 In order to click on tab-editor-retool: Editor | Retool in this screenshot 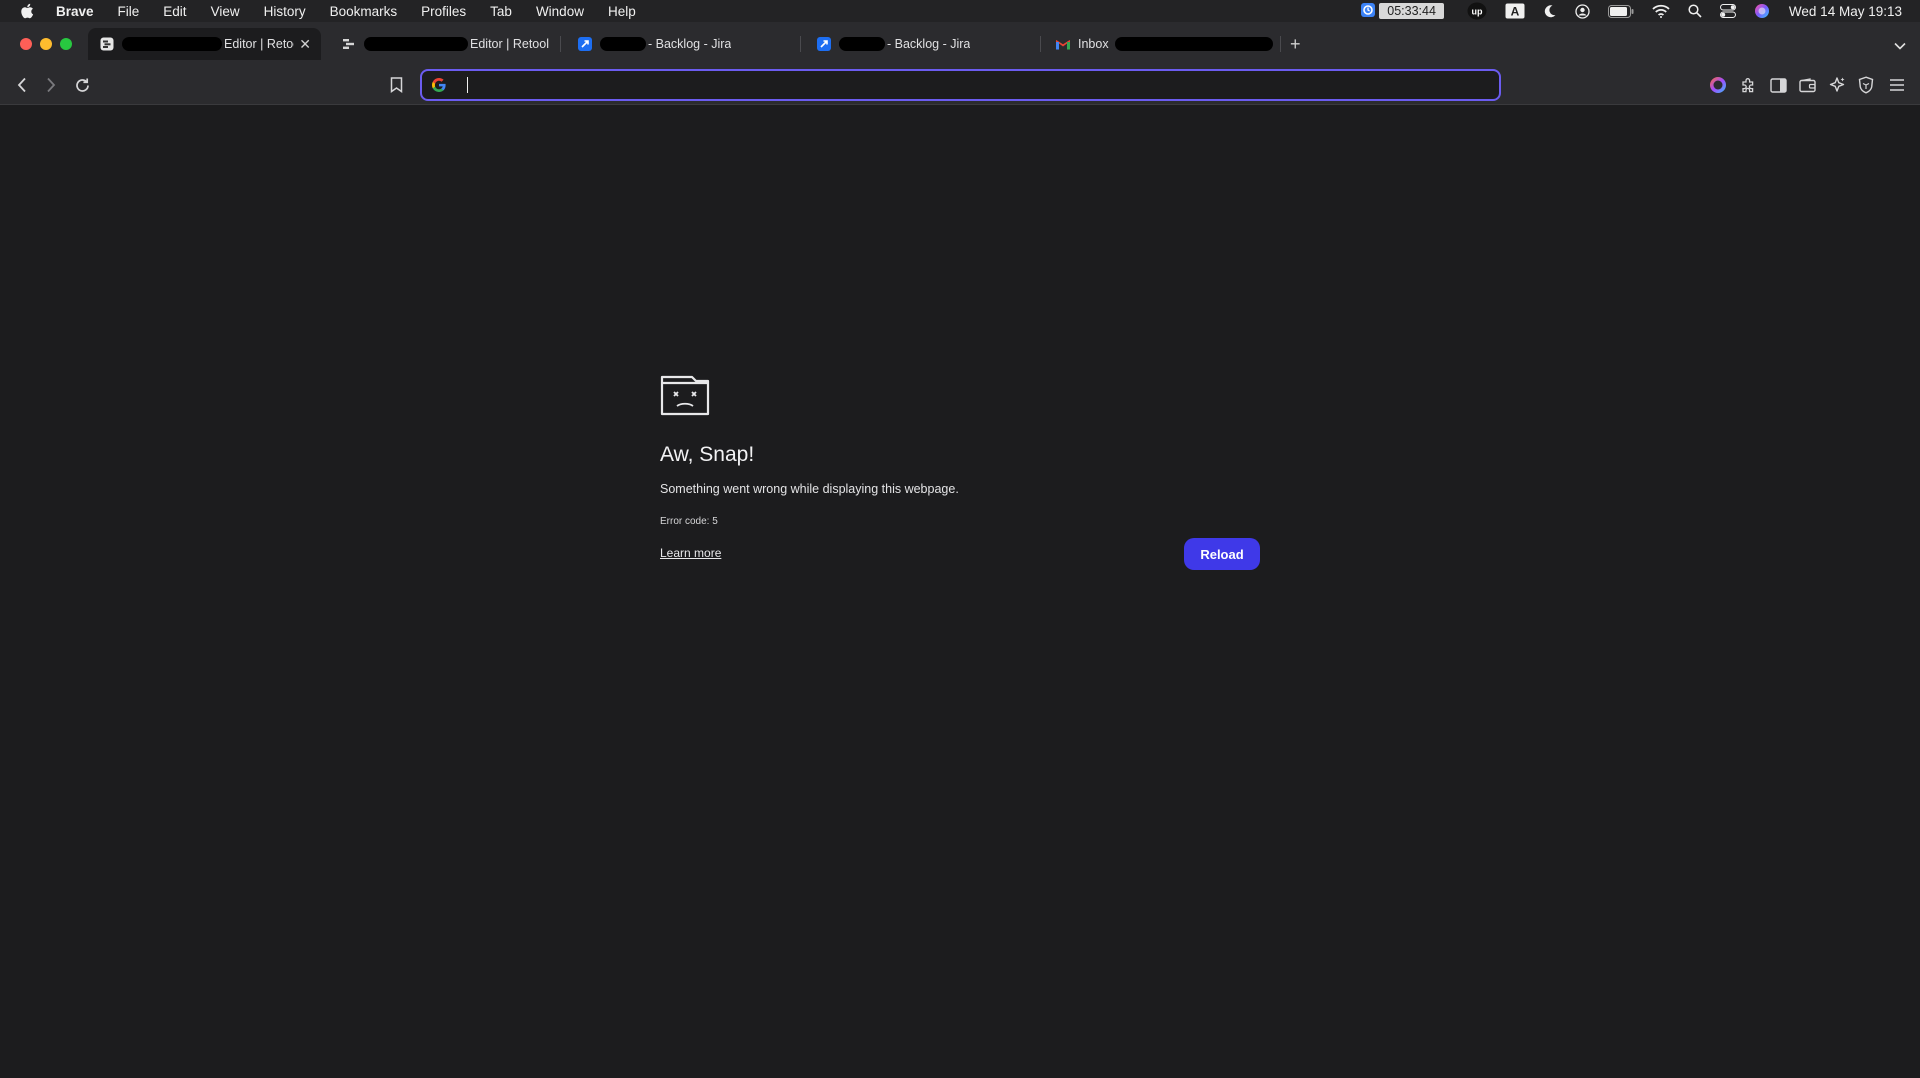, I will do `click(442, 44)`.